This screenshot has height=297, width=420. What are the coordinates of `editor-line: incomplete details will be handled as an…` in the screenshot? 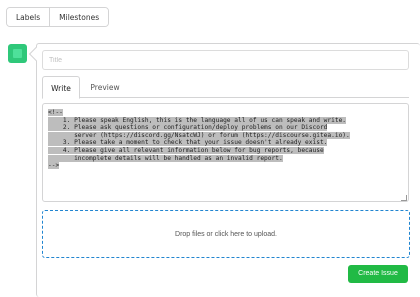 It's located at (165, 158).